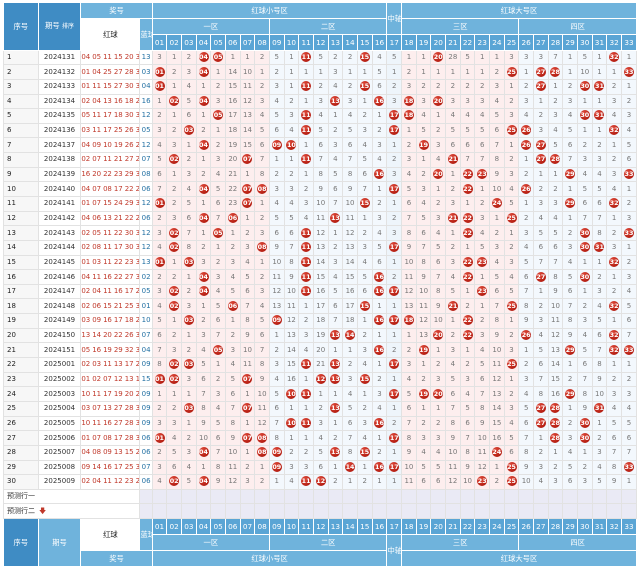  I want to click on sort-toggle: 排序, so click(68, 26).